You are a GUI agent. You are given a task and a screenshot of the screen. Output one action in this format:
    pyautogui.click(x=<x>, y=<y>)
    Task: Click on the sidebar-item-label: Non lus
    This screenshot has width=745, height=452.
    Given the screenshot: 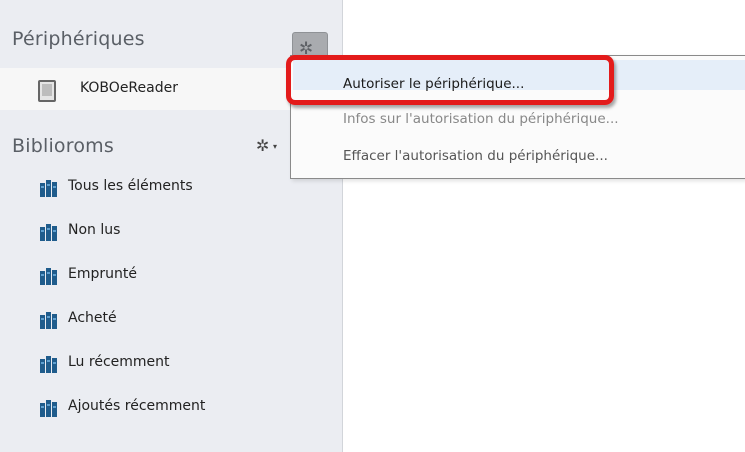 What is the action you would take?
    pyautogui.click(x=94, y=230)
    